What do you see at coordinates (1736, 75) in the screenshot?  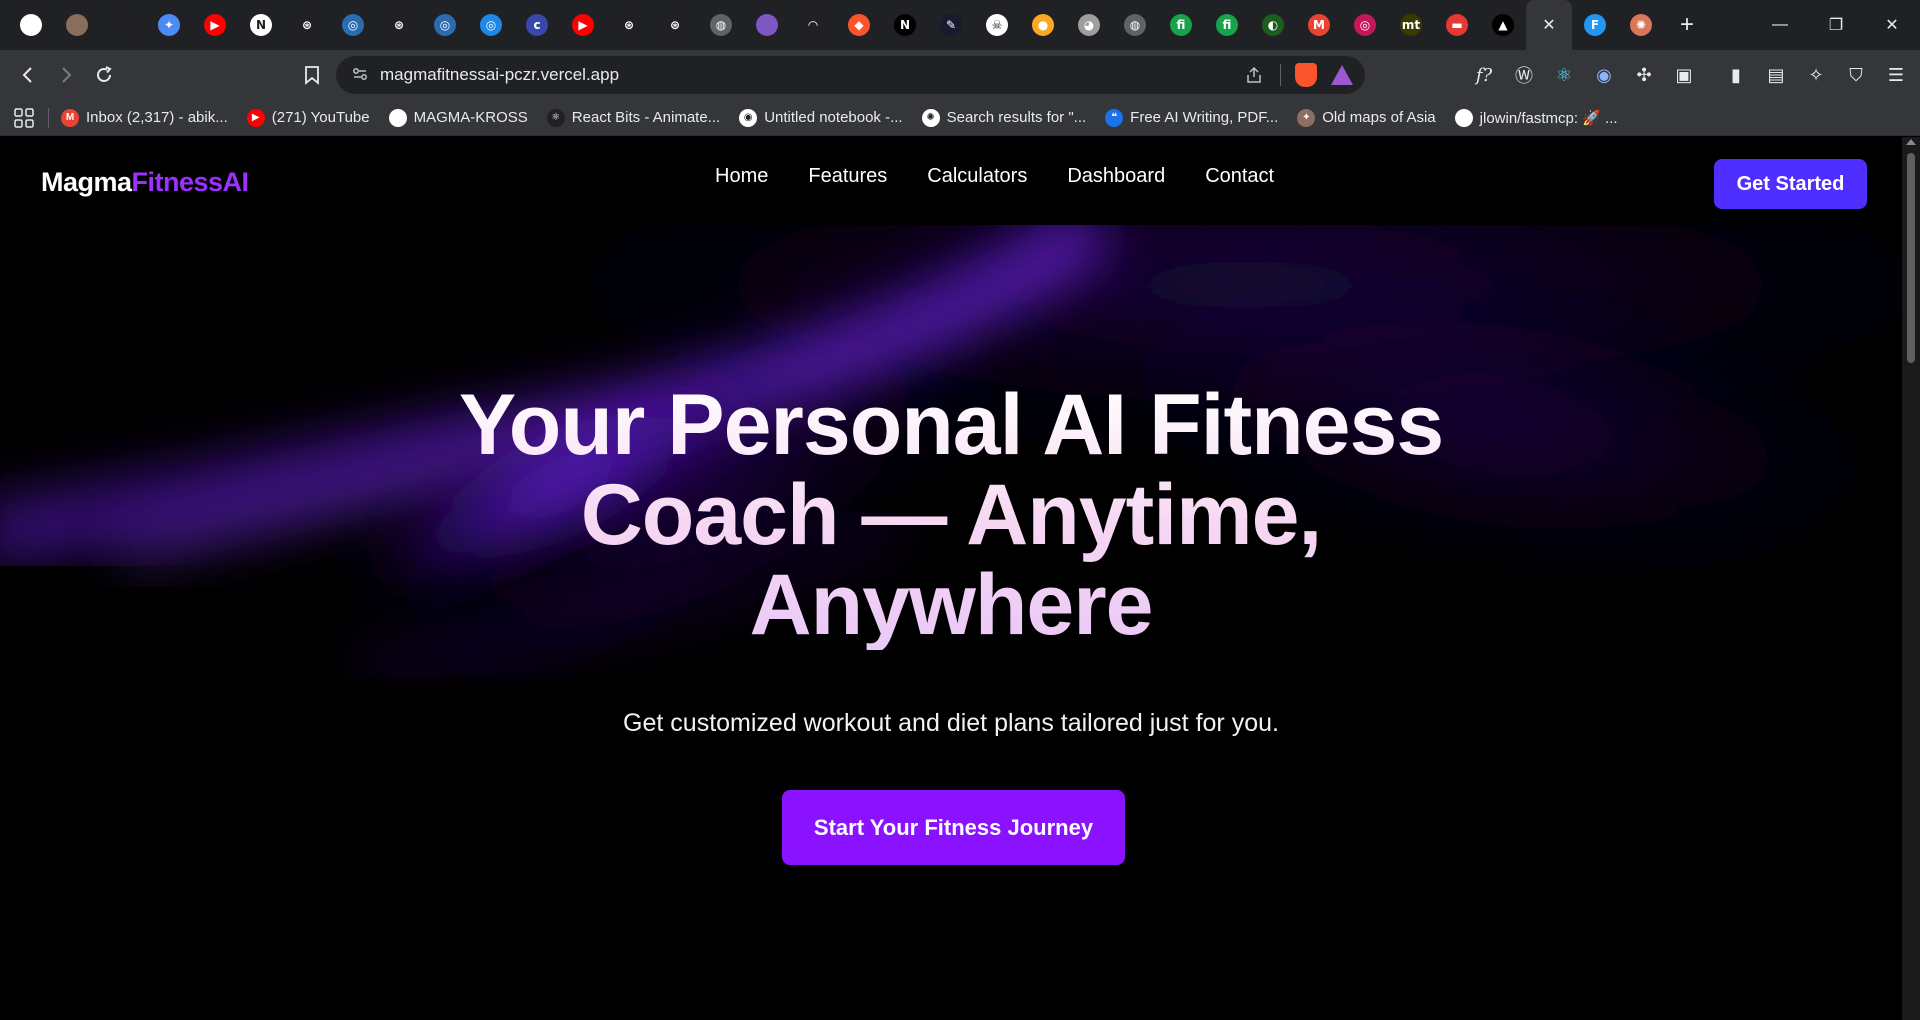 I see `sidebar-toggle-icon: ▮` at bounding box center [1736, 75].